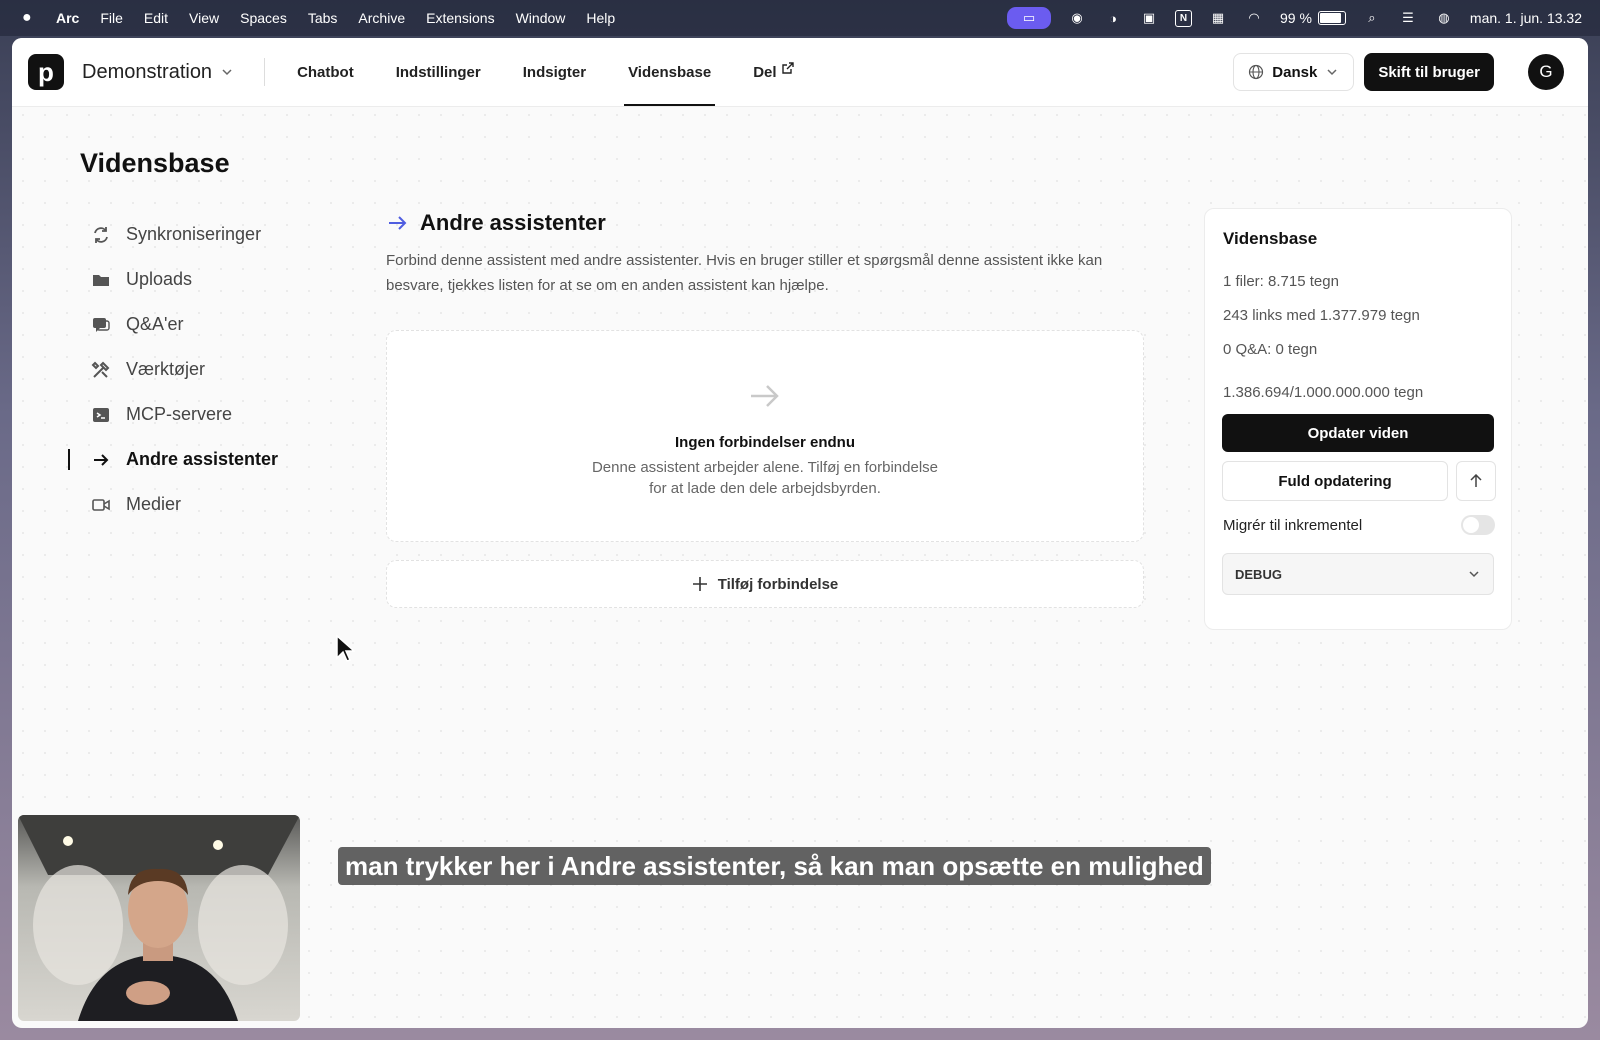  What do you see at coordinates (101, 325) in the screenshot?
I see `chat-icon` at bounding box center [101, 325].